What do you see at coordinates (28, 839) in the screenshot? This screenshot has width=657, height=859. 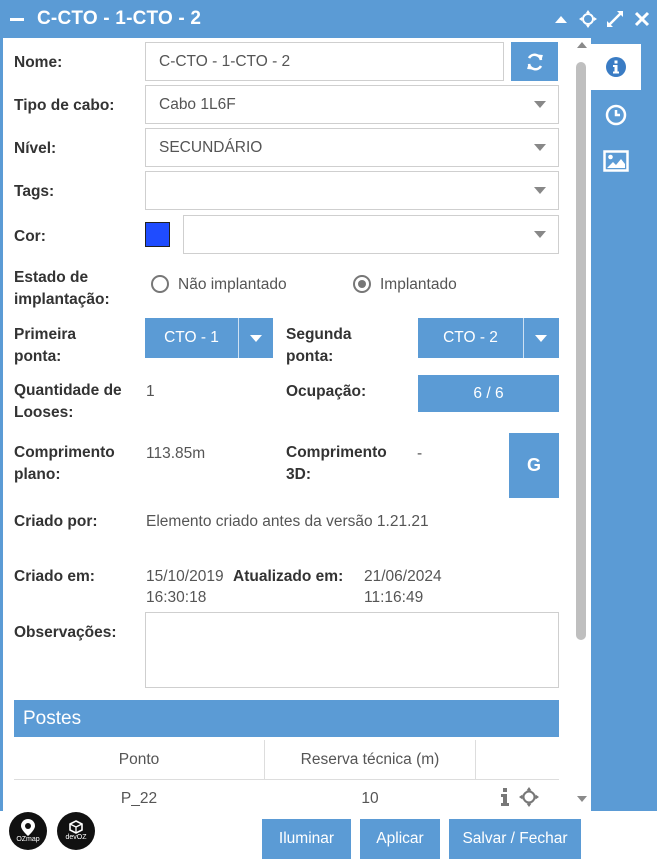 I see `ozmap-logo-label: OZmap` at bounding box center [28, 839].